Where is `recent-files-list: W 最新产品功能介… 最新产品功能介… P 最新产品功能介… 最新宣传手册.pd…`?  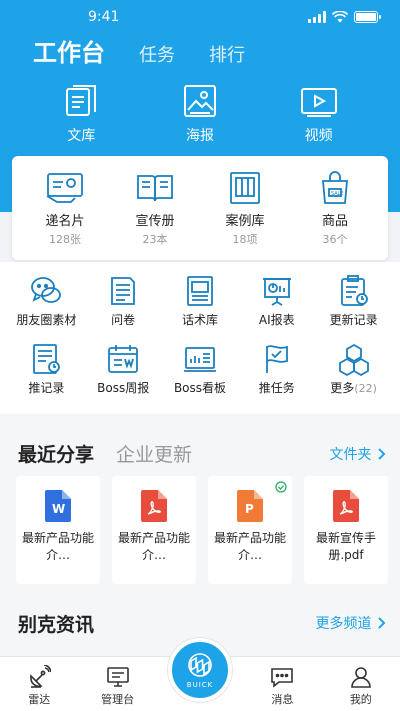
recent-files-list: W 最新产品功能介… 最新产品功能介… P 最新产品功能介… 最新宣传手册.pd… is located at coordinates (202, 530).